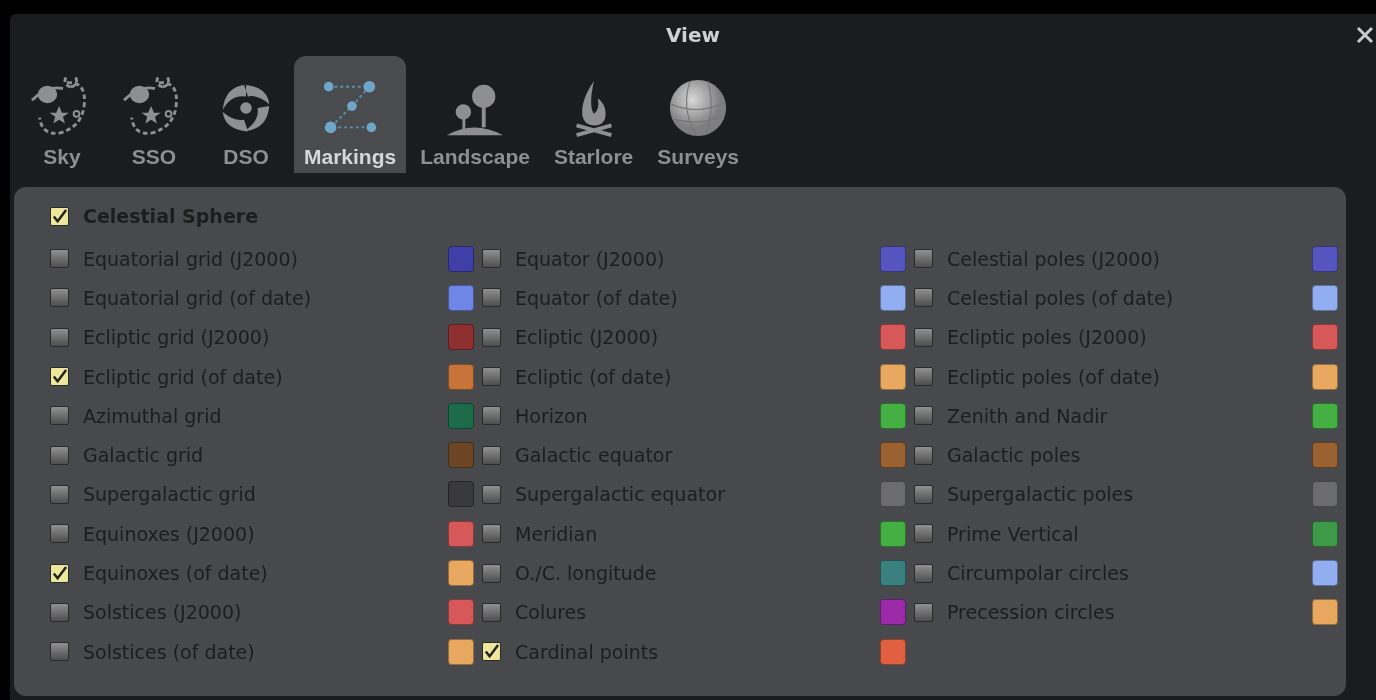 The width and height of the screenshot is (1376, 700). Describe the element at coordinates (246, 114) in the screenshot. I see `tab: DSO` at that location.